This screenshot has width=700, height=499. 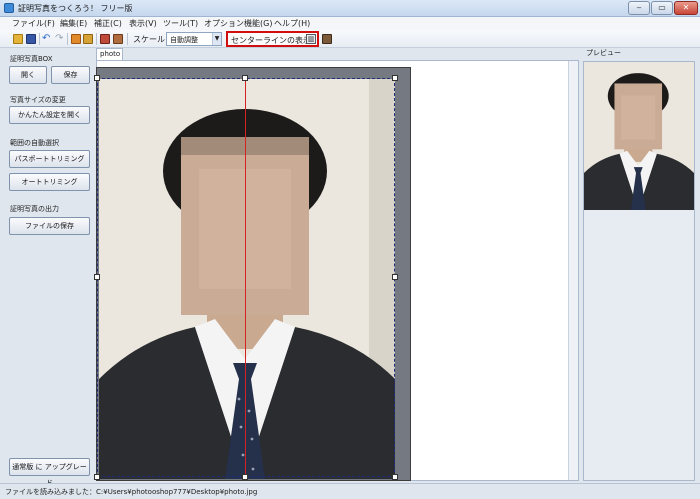 What do you see at coordinates (31, 59) in the screenshot?
I see `box-section-label: 証明写真BOX` at bounding box center [31, 59].